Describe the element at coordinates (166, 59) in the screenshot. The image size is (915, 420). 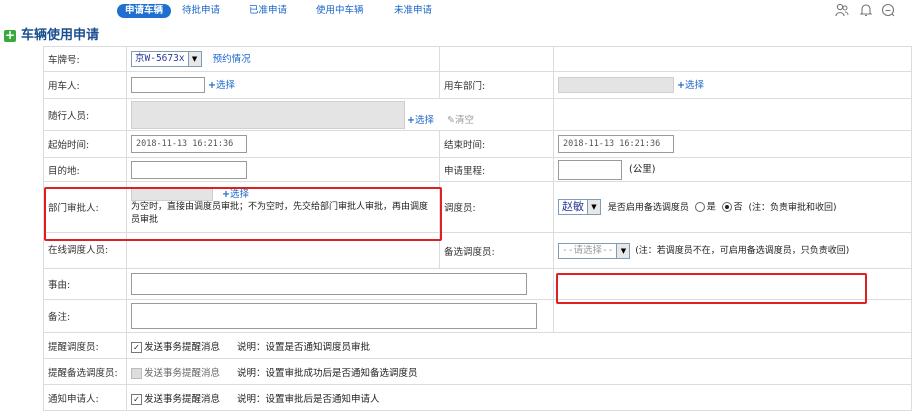
I see `plate-select: 京W-5673x ▼` at that location.